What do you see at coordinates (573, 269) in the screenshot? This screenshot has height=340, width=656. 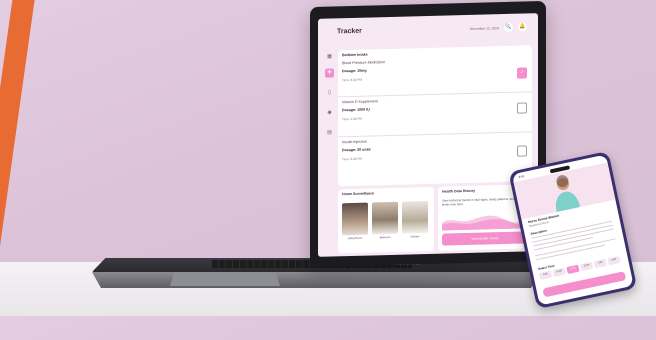 I see `time-slot-selected: 11:00` at bounding box center [573, 269].